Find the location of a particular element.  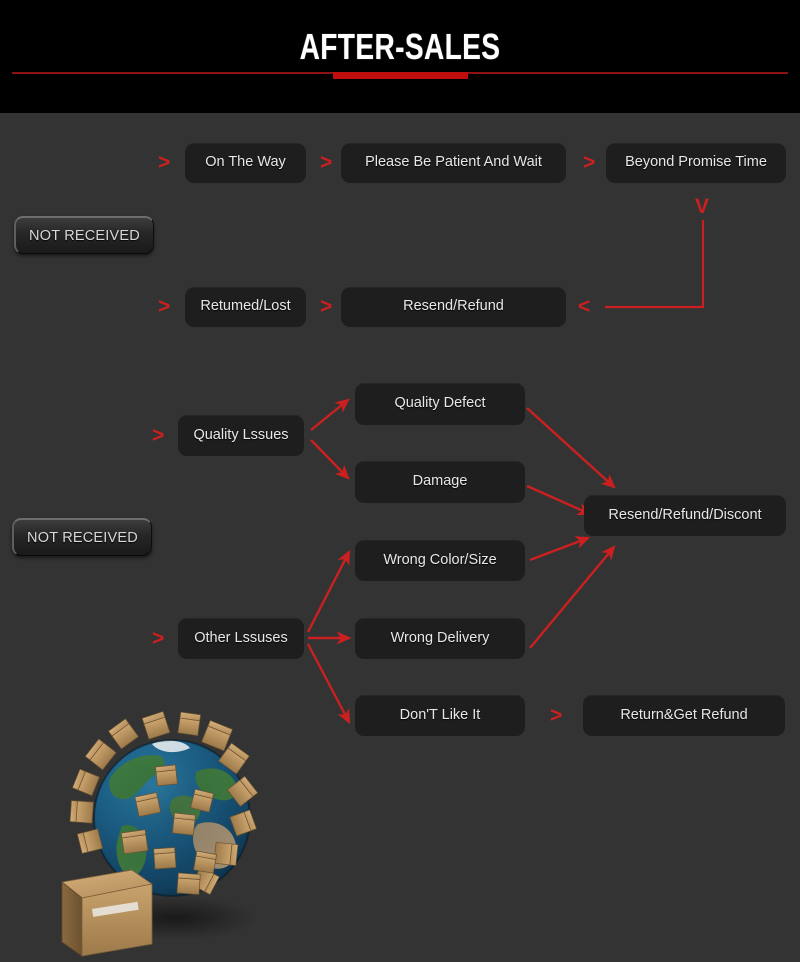

quality-issues-branch-arrows is located at coordinates (330, 439).